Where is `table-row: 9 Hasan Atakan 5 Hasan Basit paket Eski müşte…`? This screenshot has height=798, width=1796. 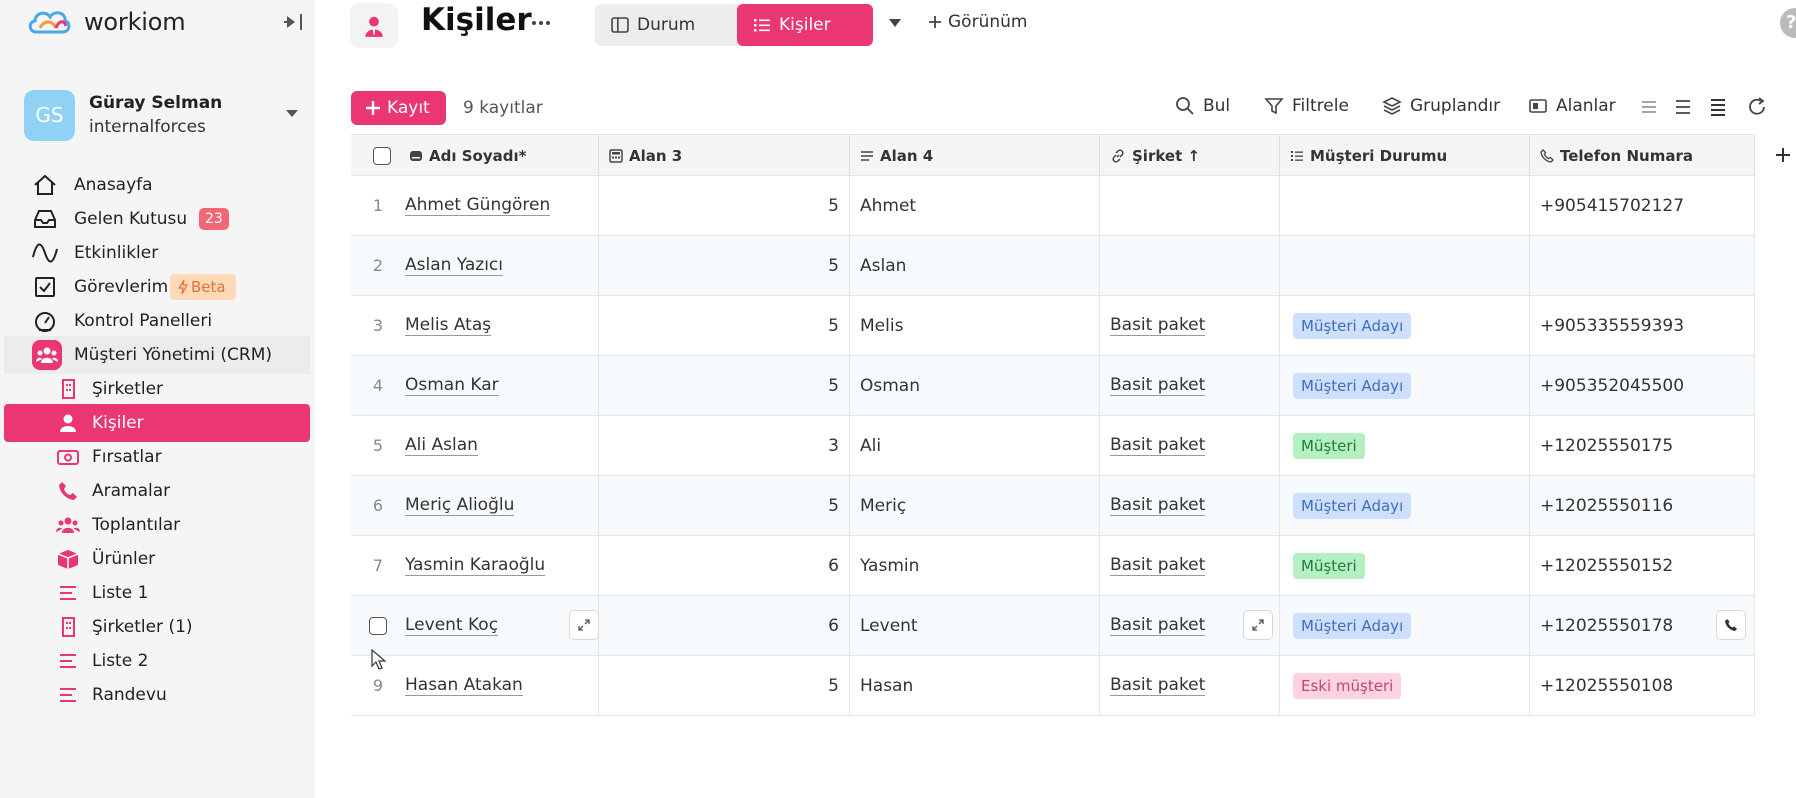
table-row: 9 Hasan Atakan 5 Hasan Basit paket Eski müşte… is located at coordinates (1053, 686).